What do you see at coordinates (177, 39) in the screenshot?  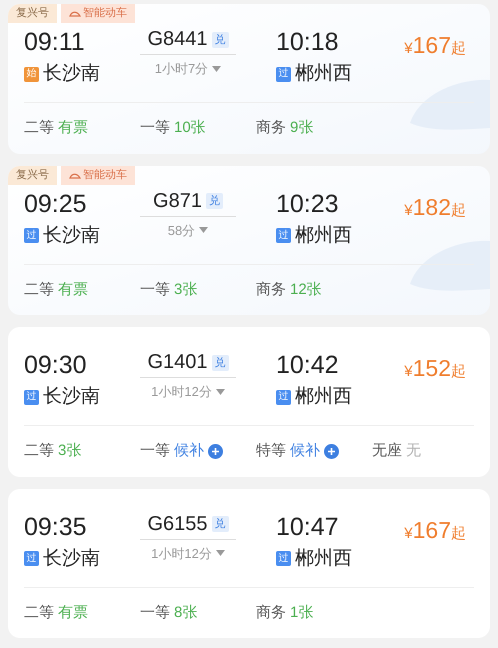 I see `train-number: G8441` at bounding box center [177, 39].